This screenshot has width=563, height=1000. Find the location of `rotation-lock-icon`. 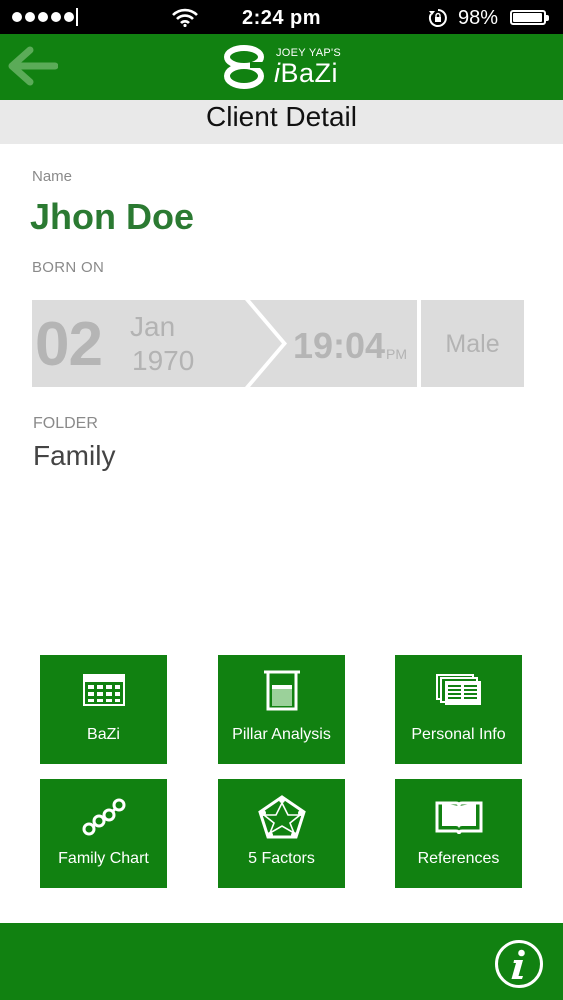

rotation-lock-icon is located at coordinates (437, 18).